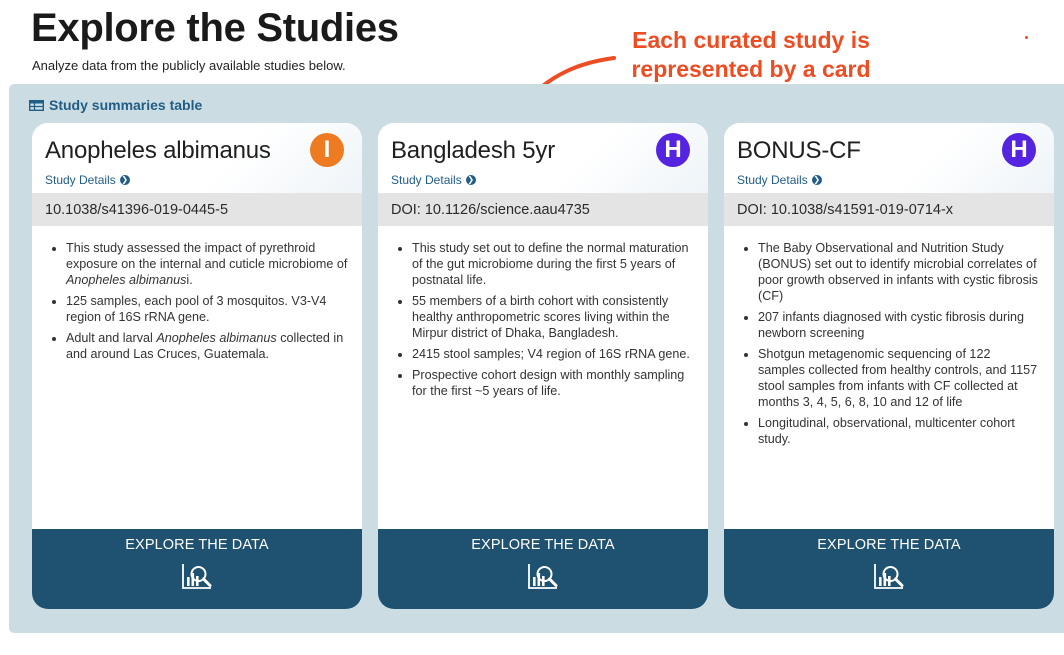 The height and width of the screenshot is (655, 1064). I want to click on card-header: BONUS-CF H Study Details ❯, so click(889, 158).